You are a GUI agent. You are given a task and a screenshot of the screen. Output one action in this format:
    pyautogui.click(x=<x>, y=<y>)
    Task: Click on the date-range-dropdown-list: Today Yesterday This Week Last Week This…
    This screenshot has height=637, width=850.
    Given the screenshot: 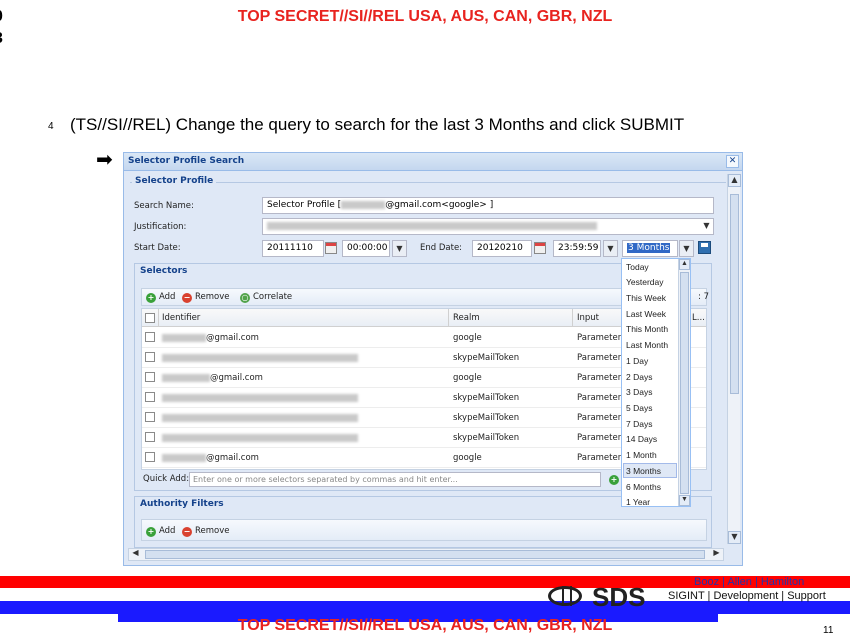 What is the action you would take?
    pyautogui.click(x=656, y=382)
    